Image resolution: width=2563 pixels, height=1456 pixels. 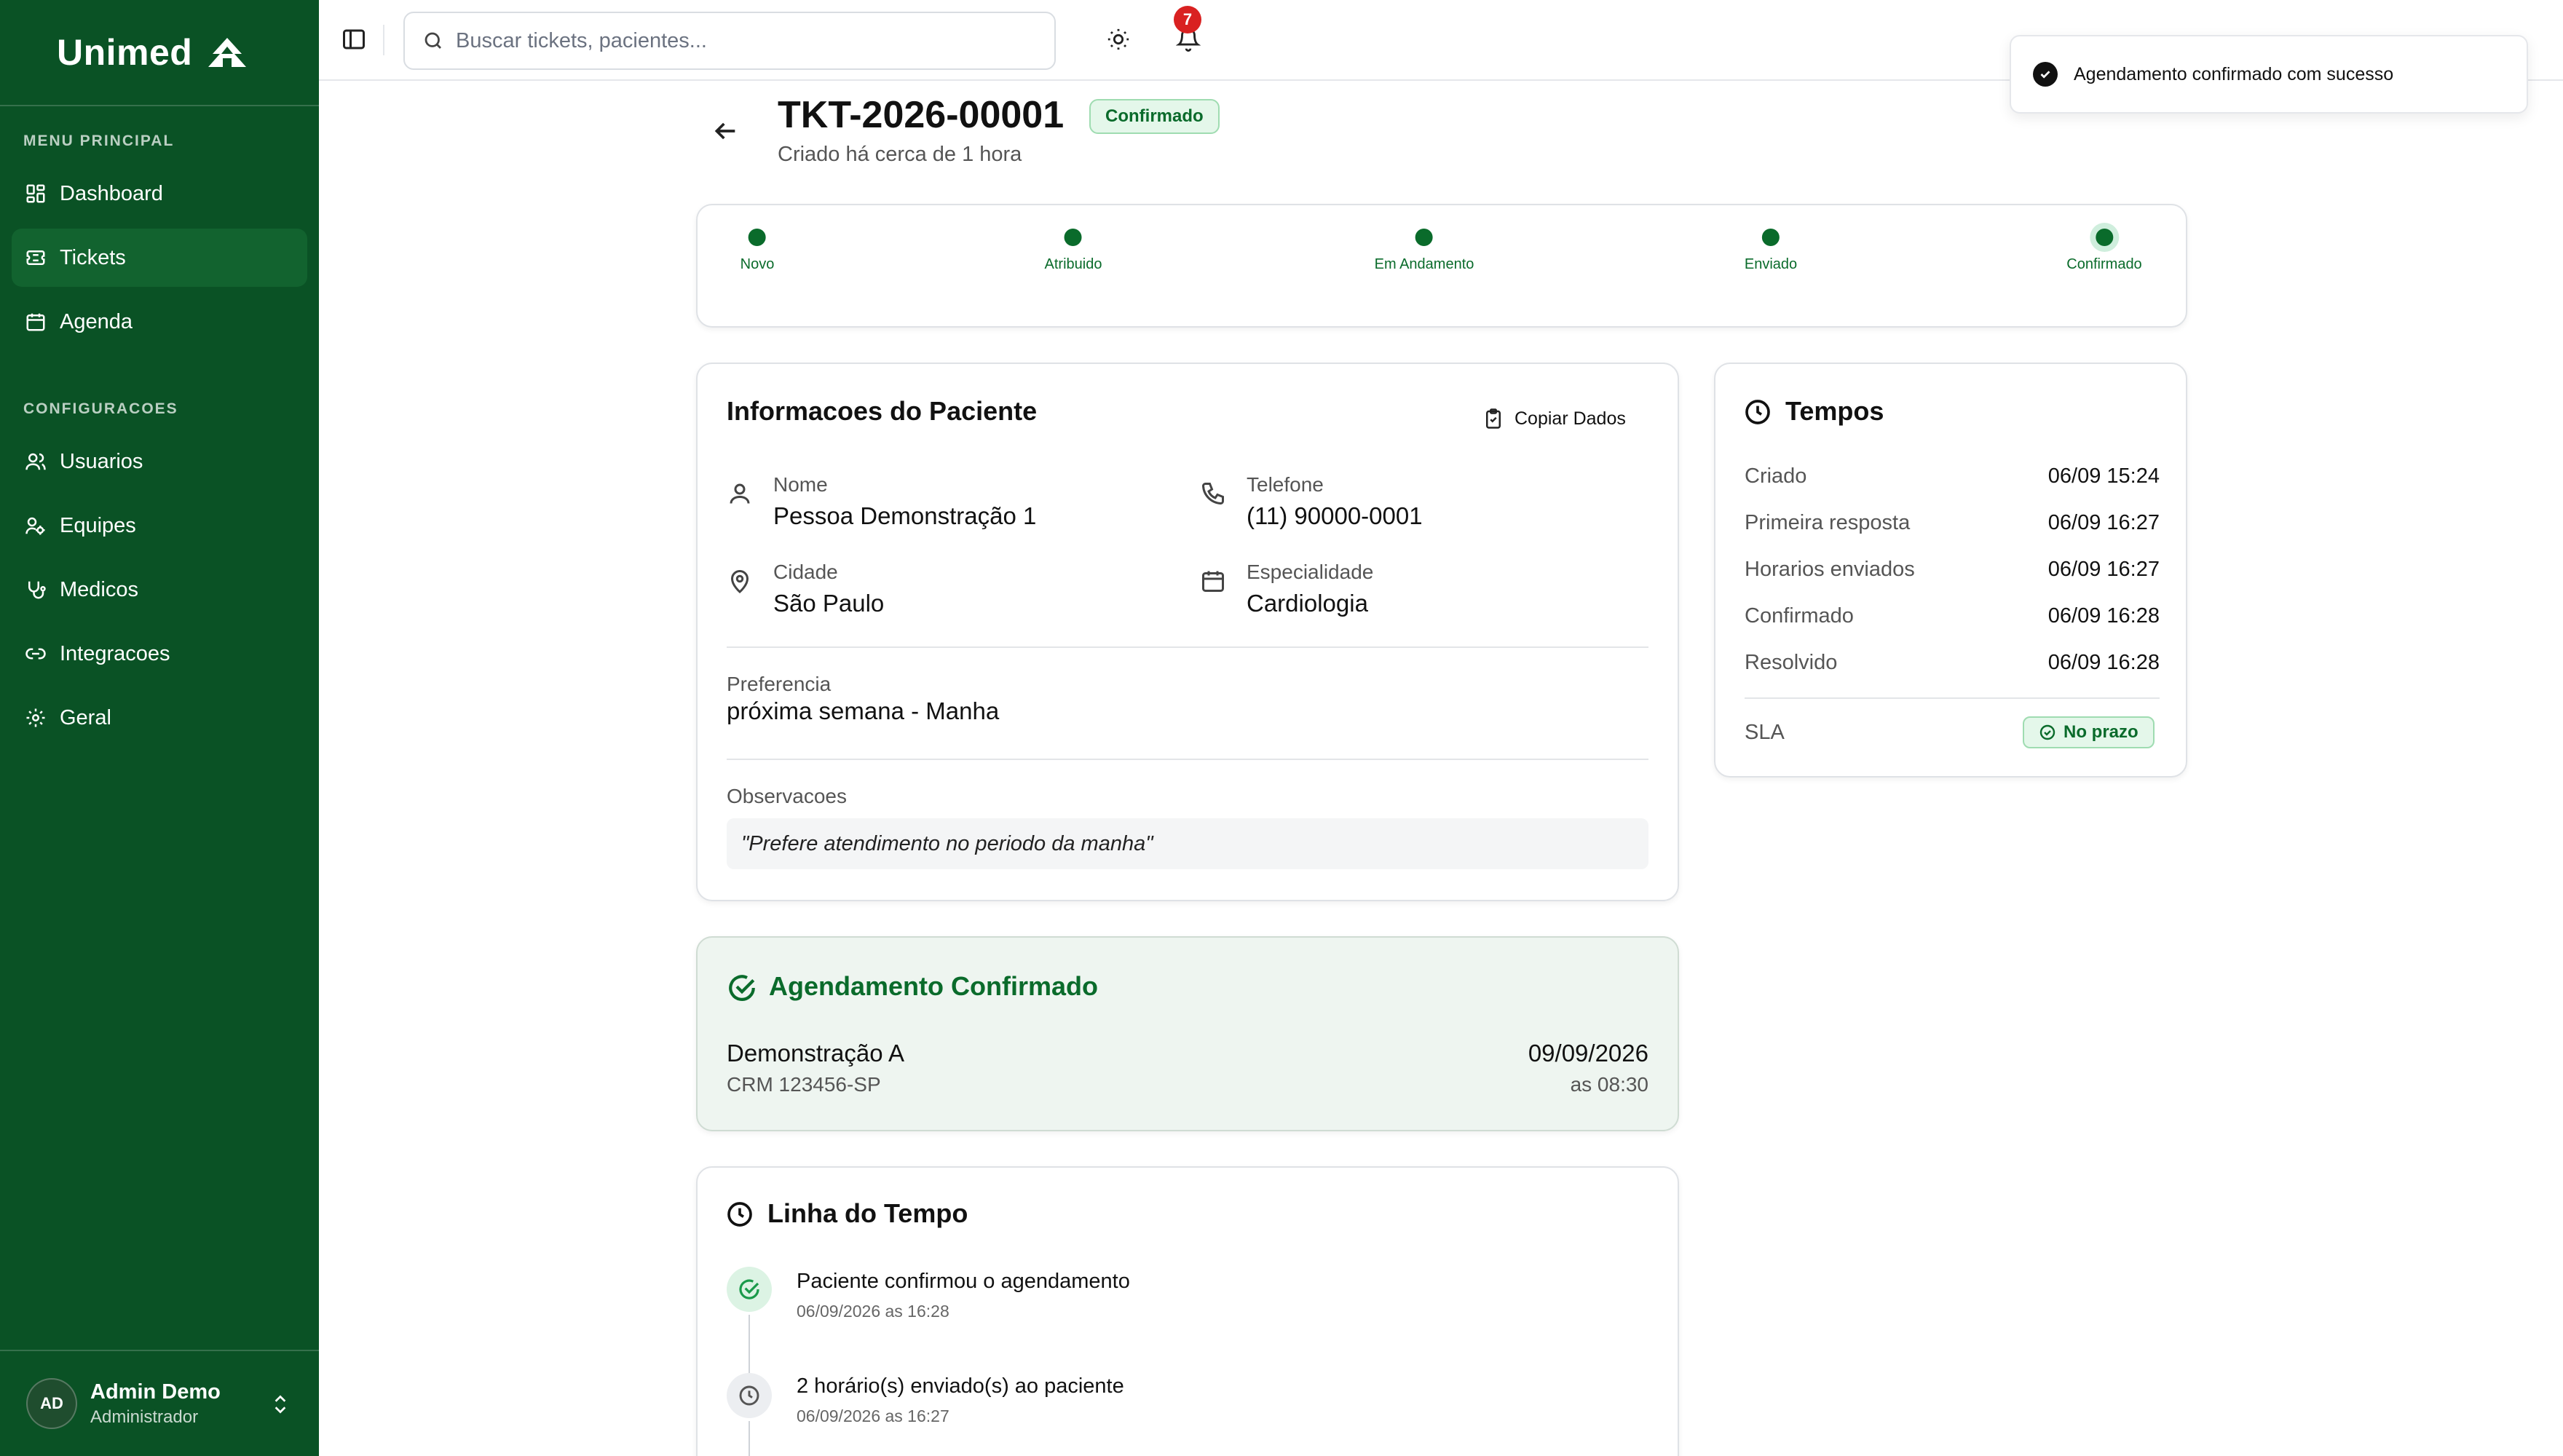 What do you see at coordinates (804, 1084) in the screenshot?
I see `doctor-crm: CRM 123456-SP` at bounding box center [804, 1084].